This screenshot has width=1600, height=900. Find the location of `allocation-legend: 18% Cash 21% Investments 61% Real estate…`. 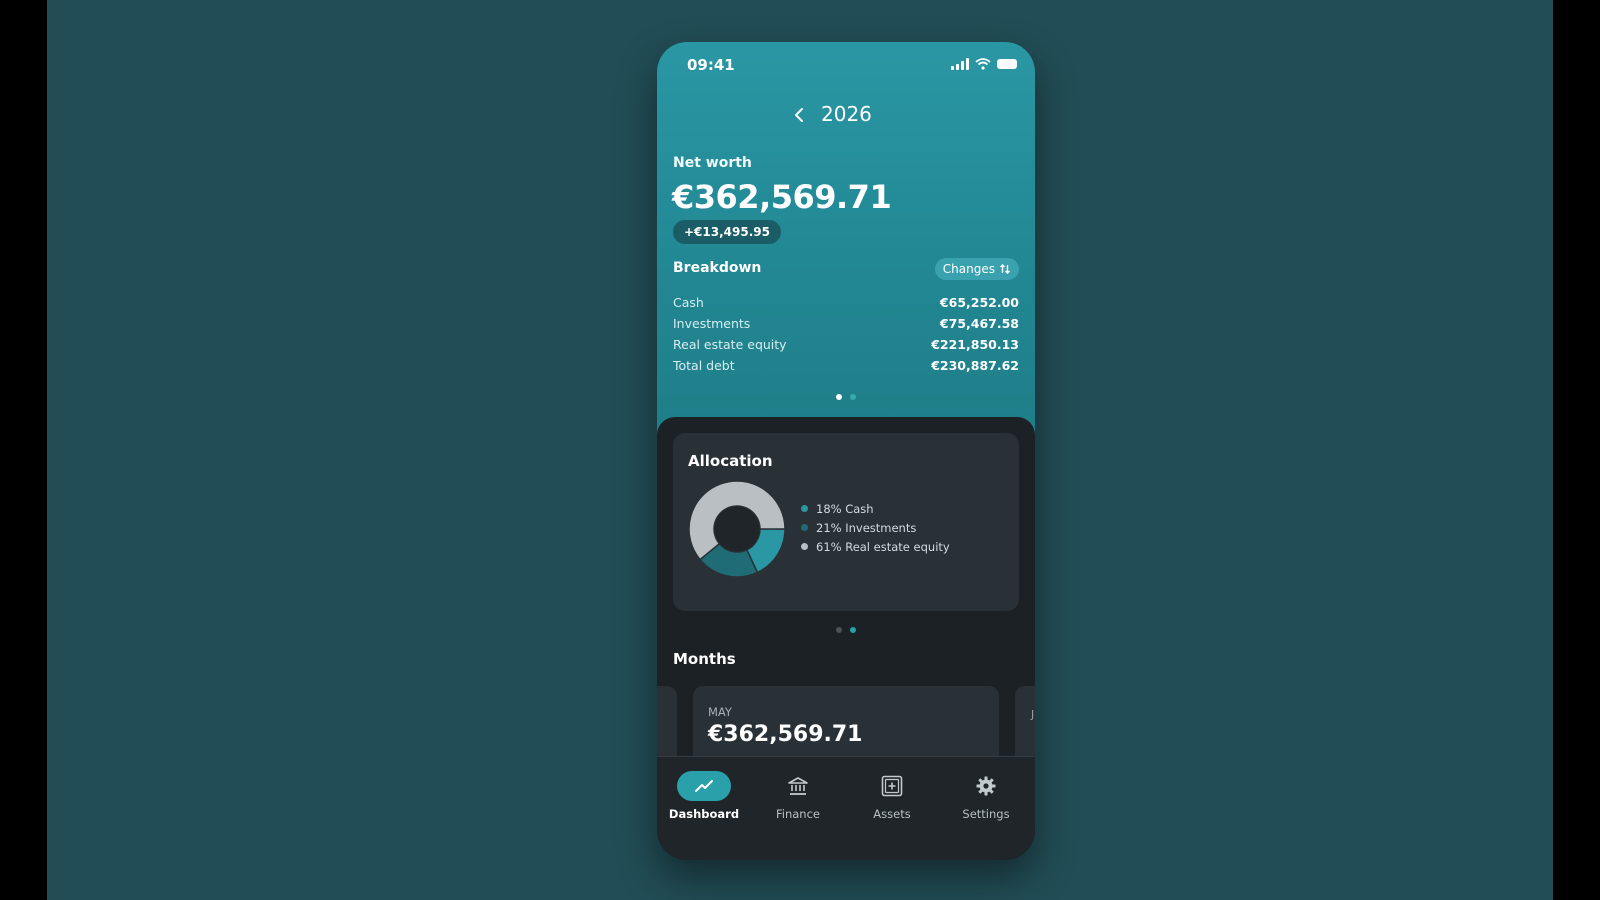

allocation-legend: 18% Cash 21% Investments 61% Real estate… is located at coordinates (875, 527).